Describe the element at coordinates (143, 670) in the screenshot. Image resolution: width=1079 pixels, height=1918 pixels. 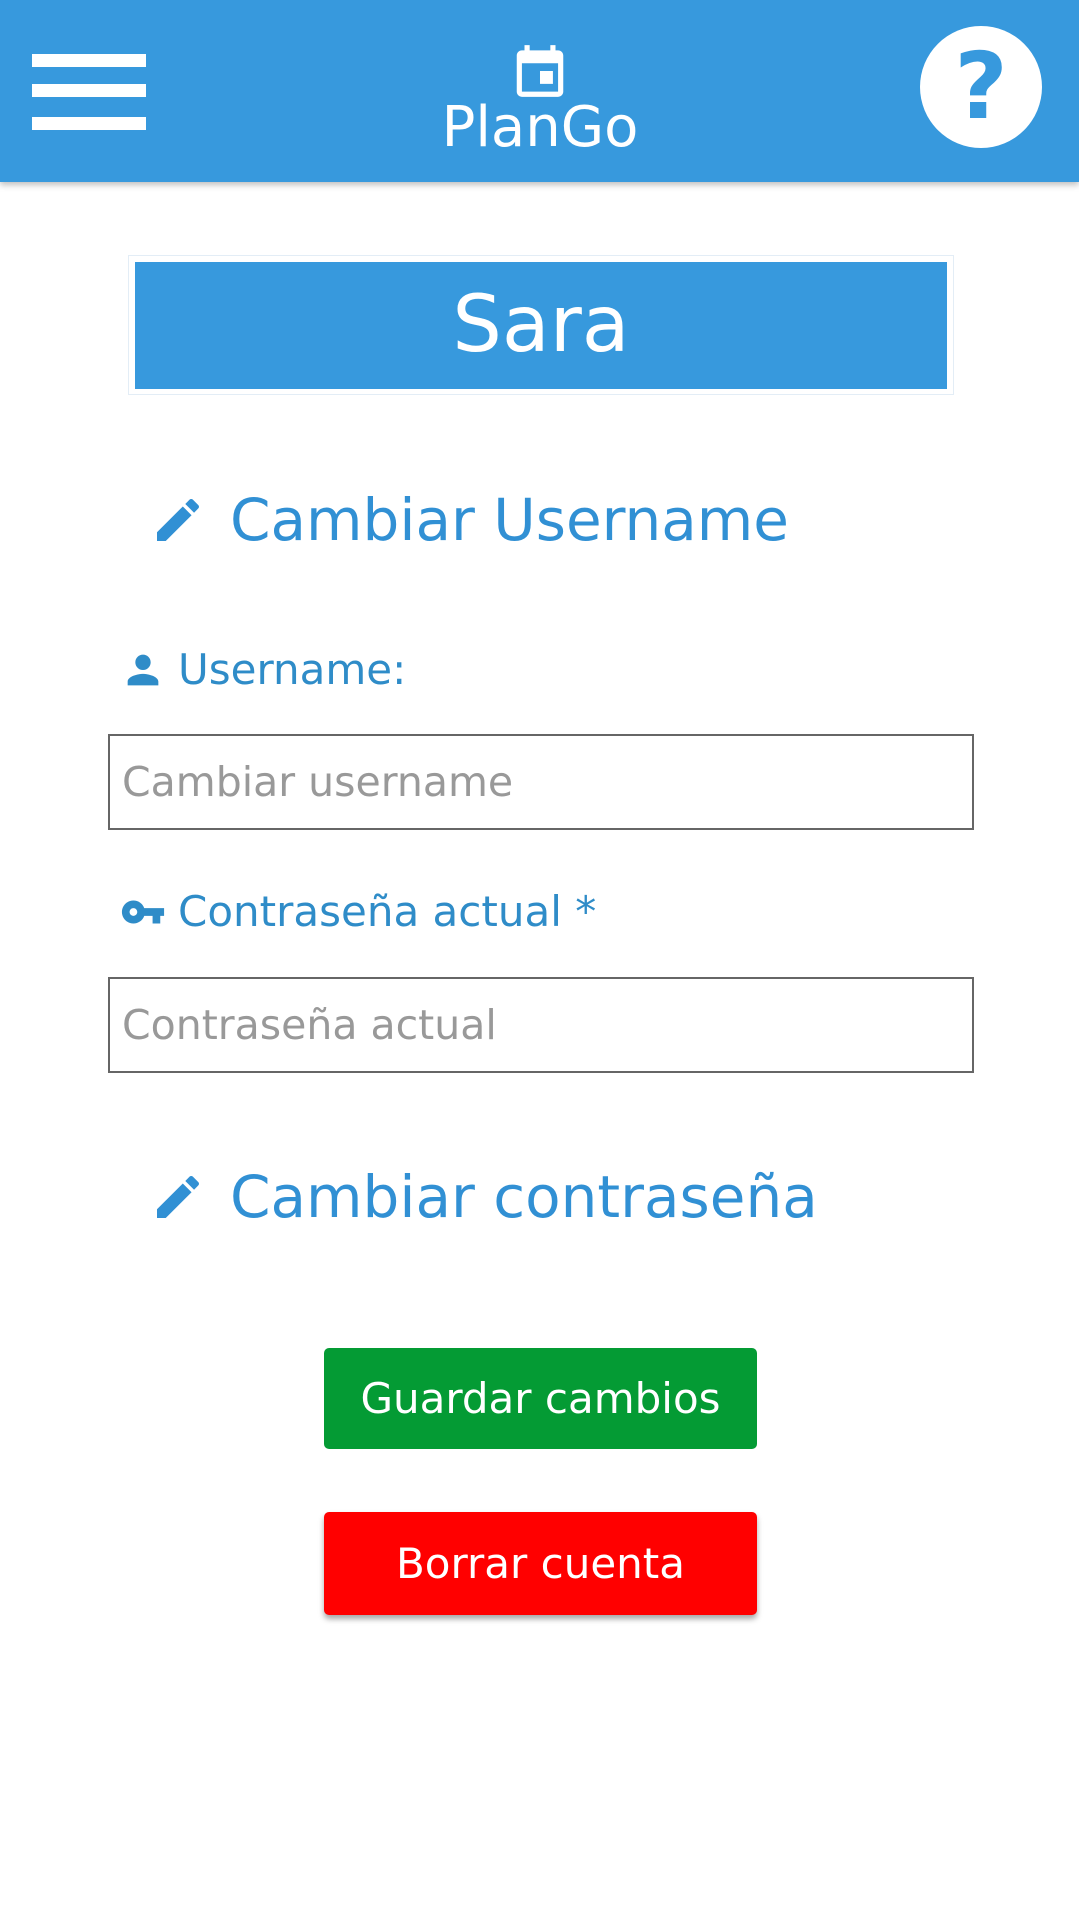
I see `user-icon` at that location.